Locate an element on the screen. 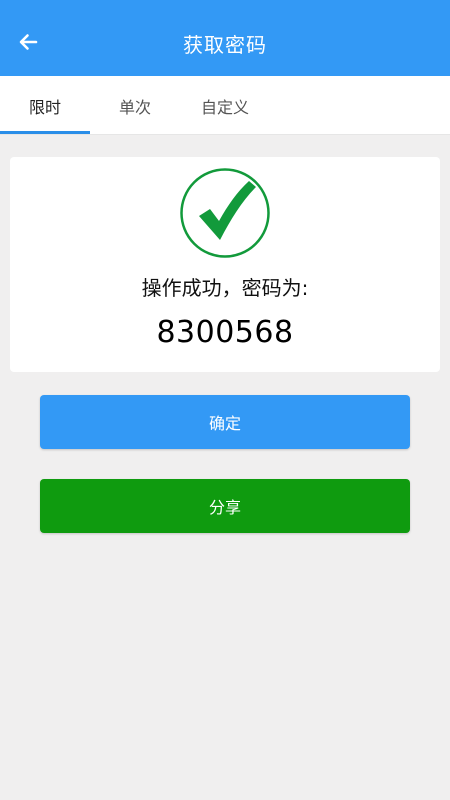  tab-bar: 限时 单次 自定义 is located at coordinates (225, 105).